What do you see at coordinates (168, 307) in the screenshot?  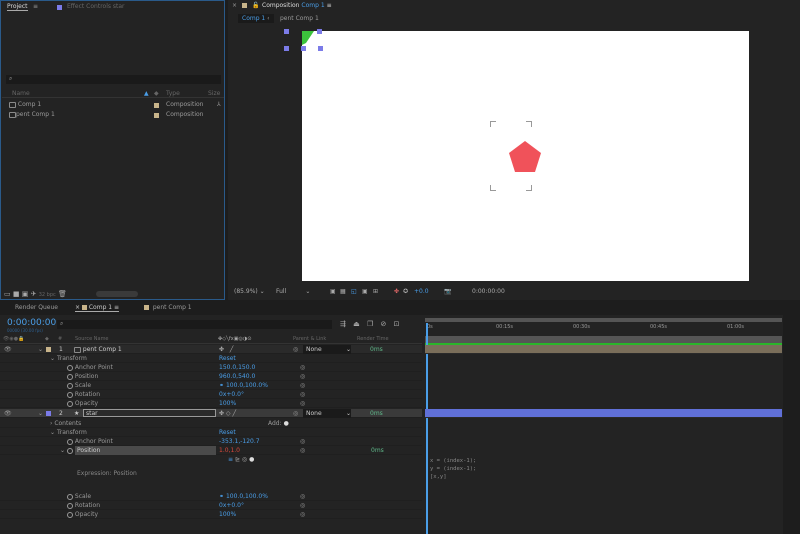 I see `tab-pent-comp: pent Comp 1` at bounding box center [168, 307].